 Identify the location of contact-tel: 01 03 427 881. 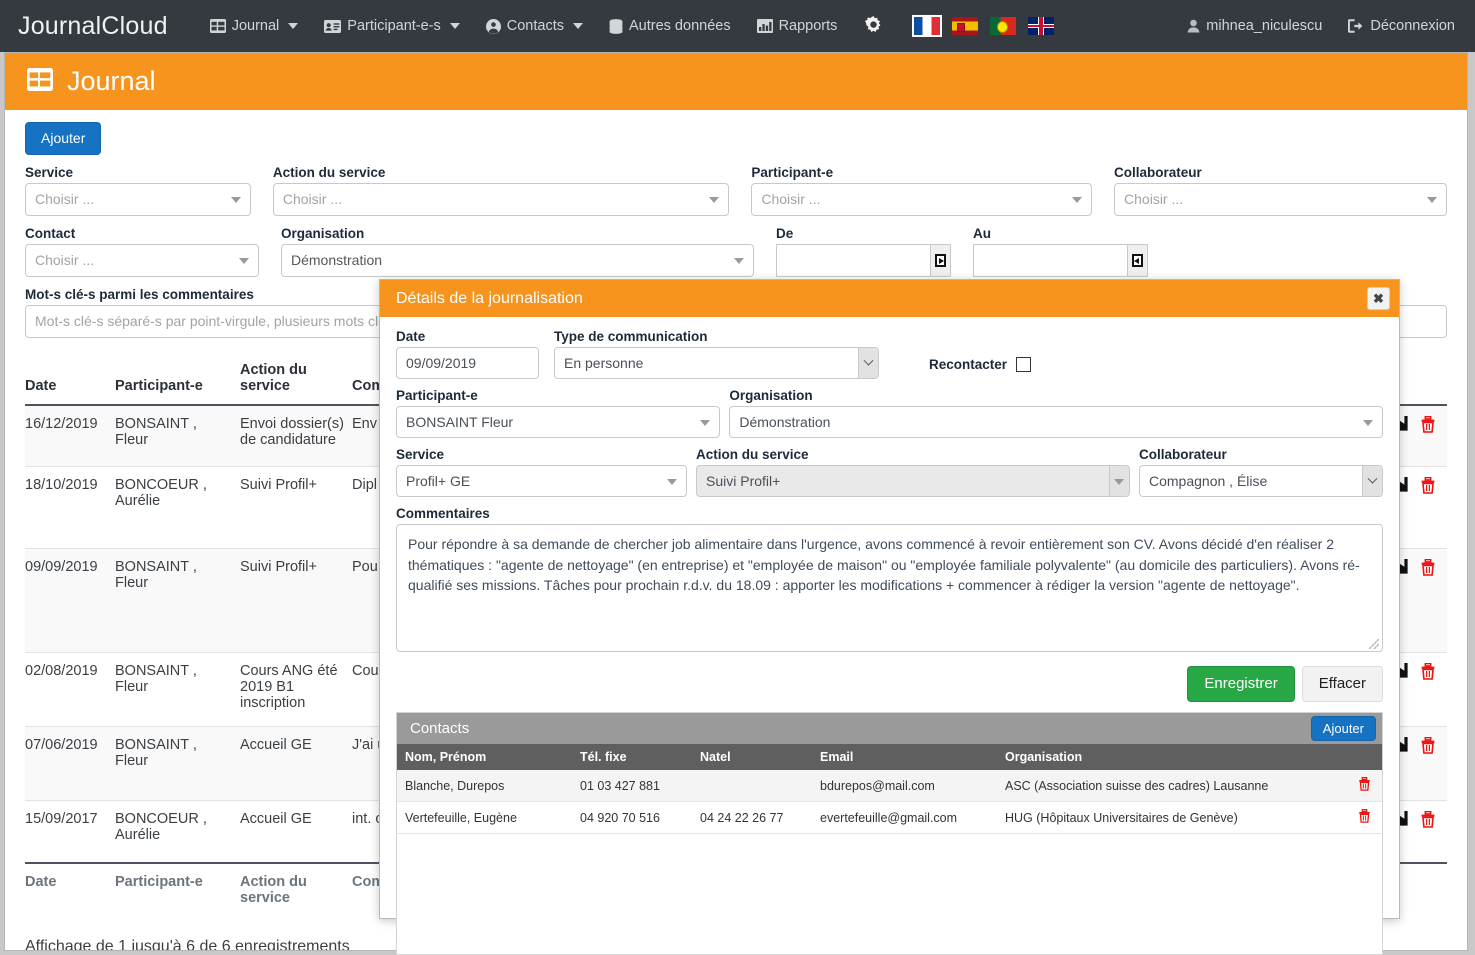
(632, 786).